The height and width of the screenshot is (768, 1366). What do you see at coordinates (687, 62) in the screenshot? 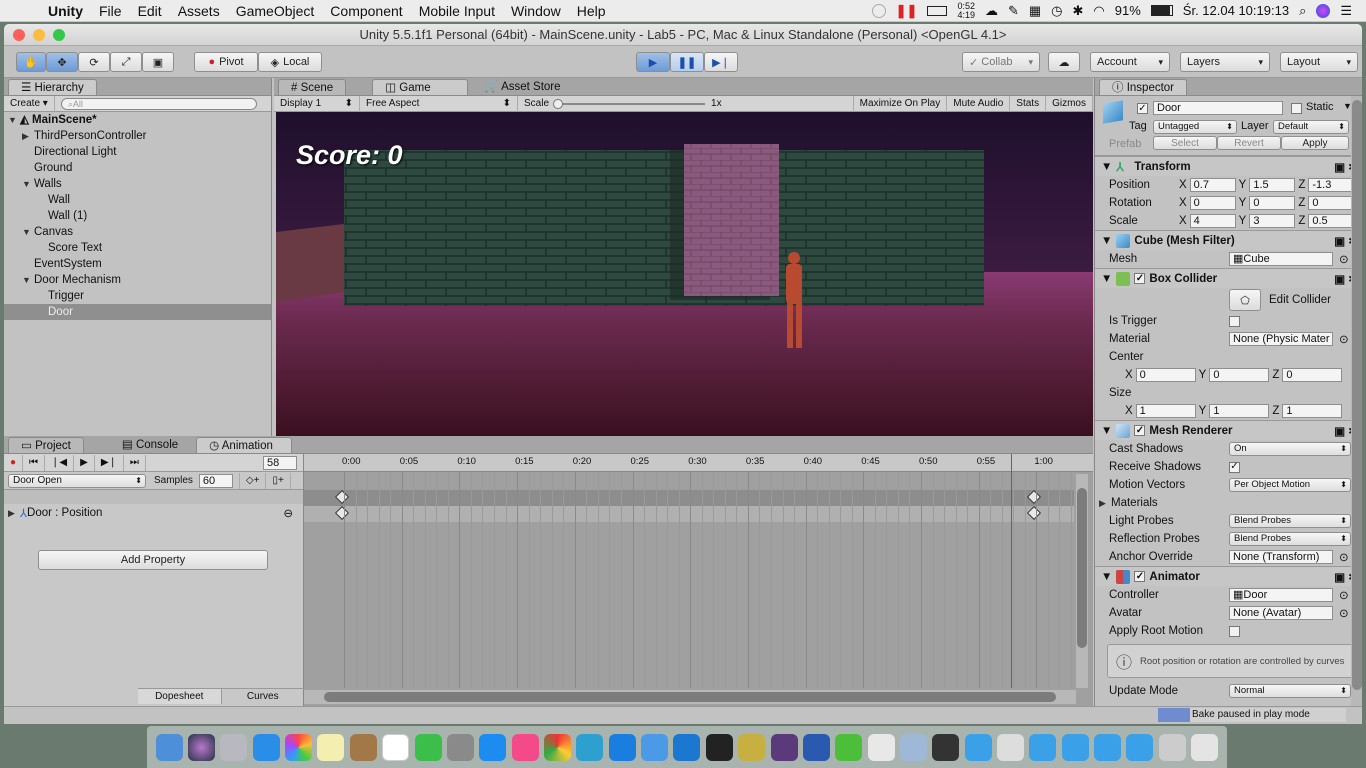
I see `pause-button: ❚❚` at bounding box center [687, 62].